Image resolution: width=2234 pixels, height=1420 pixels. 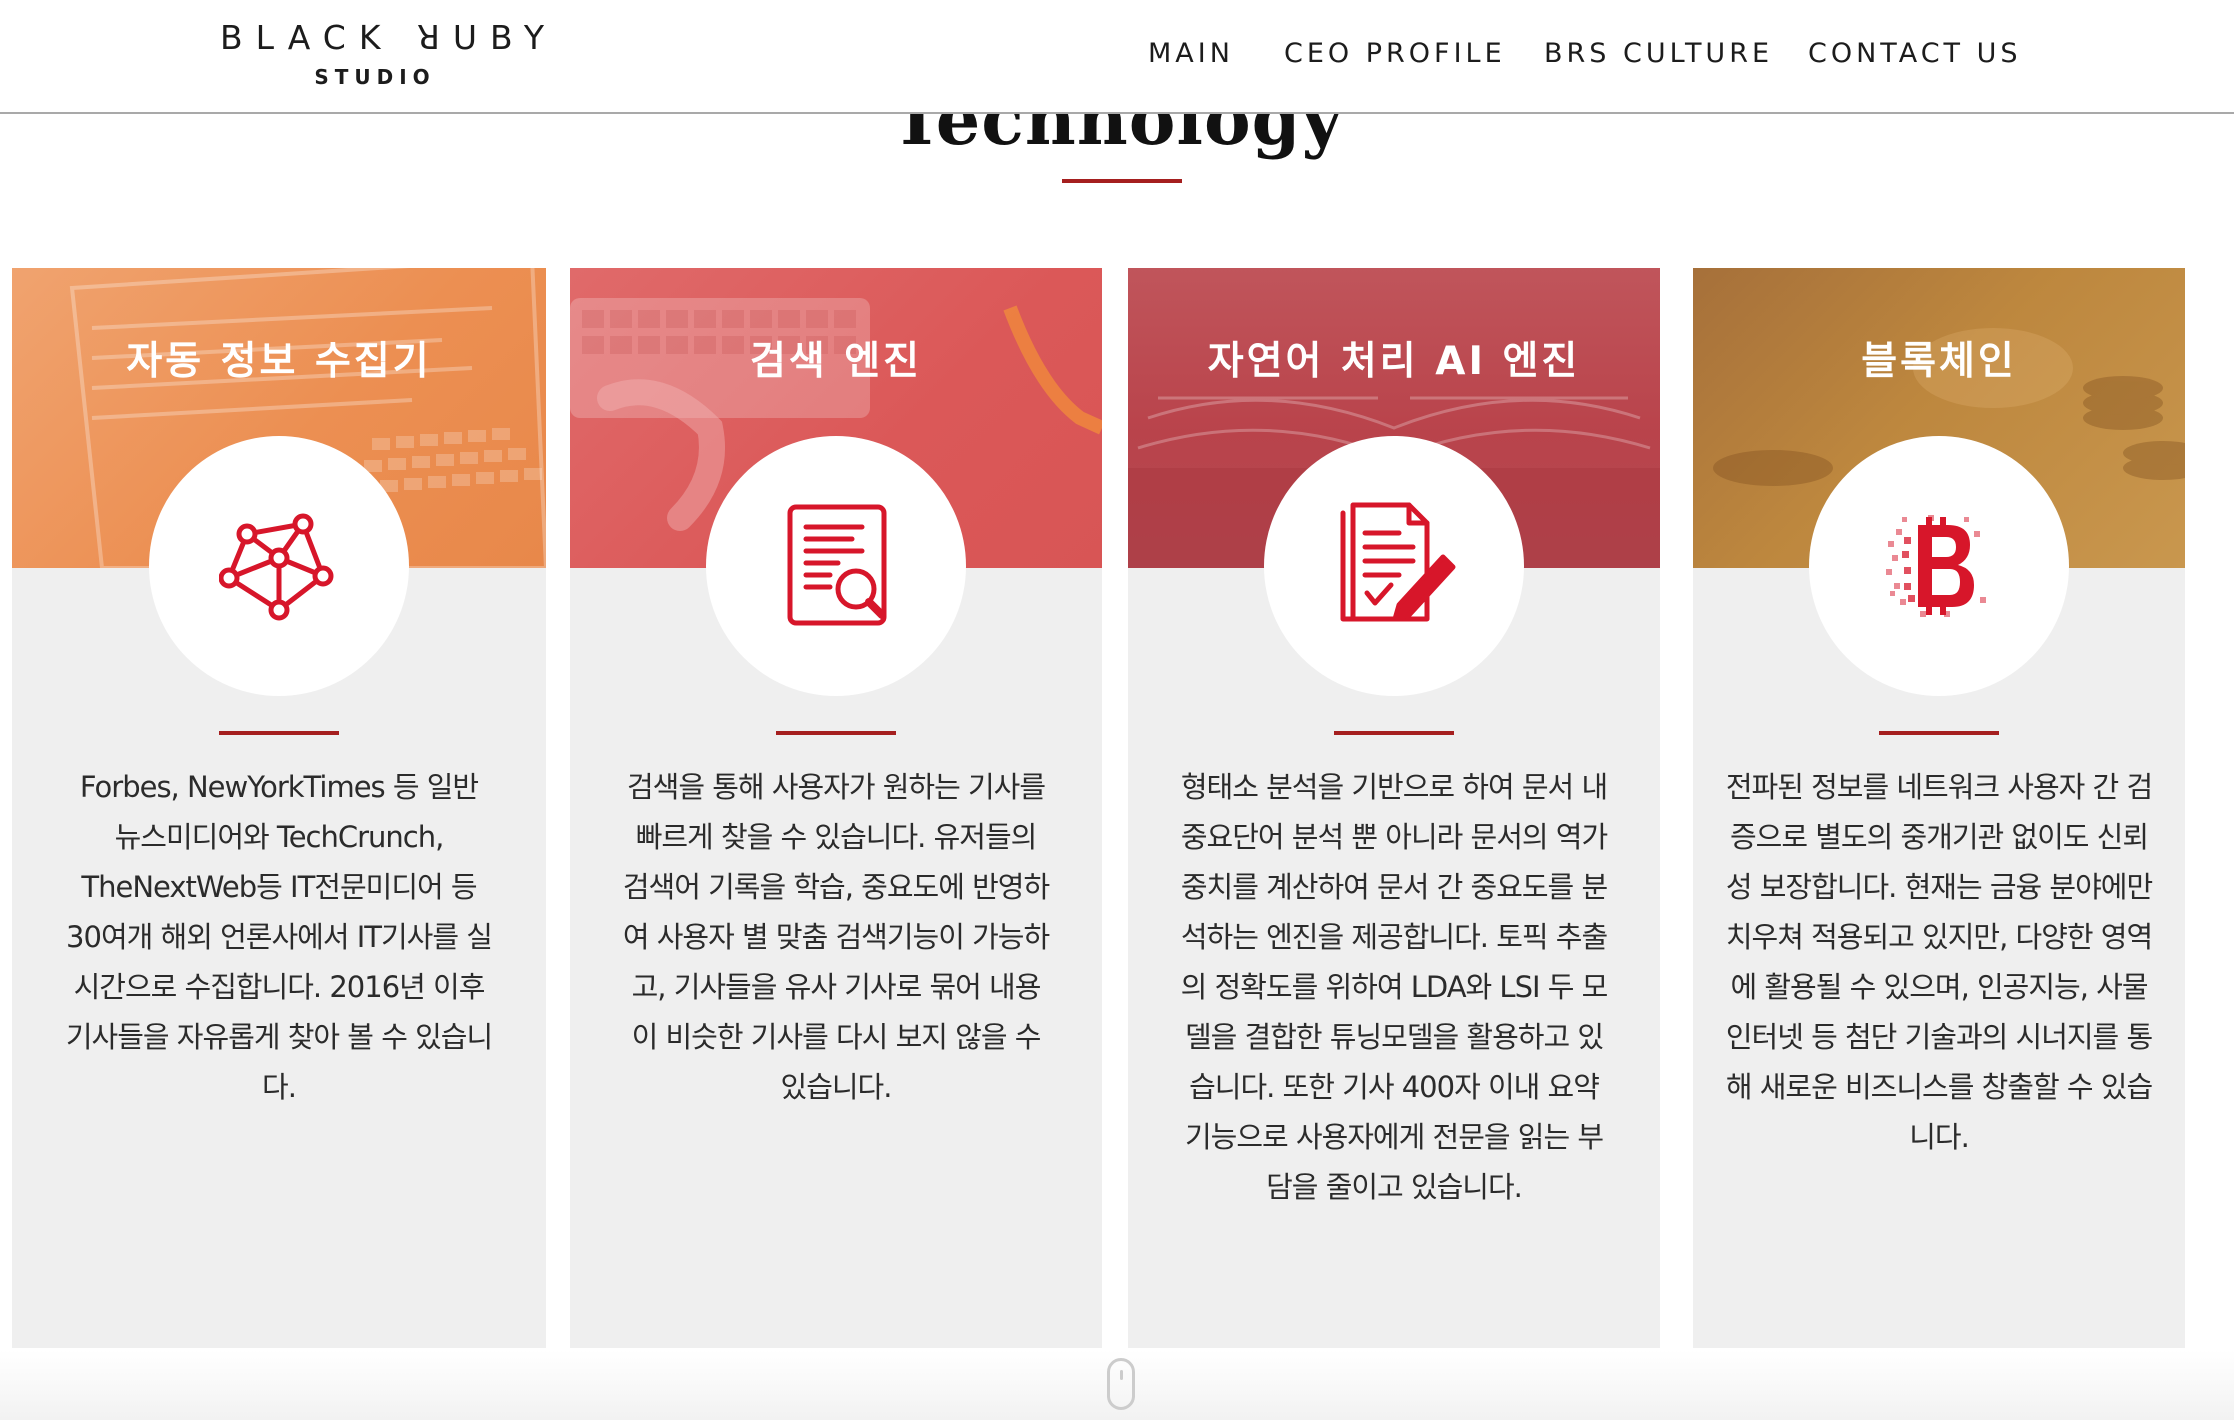 What do you see at coordinates (1395, 53) in the screenshot?
I see `nav-item-ceo-profile: CEO PROFILE` at bounding box center [1395, 53].